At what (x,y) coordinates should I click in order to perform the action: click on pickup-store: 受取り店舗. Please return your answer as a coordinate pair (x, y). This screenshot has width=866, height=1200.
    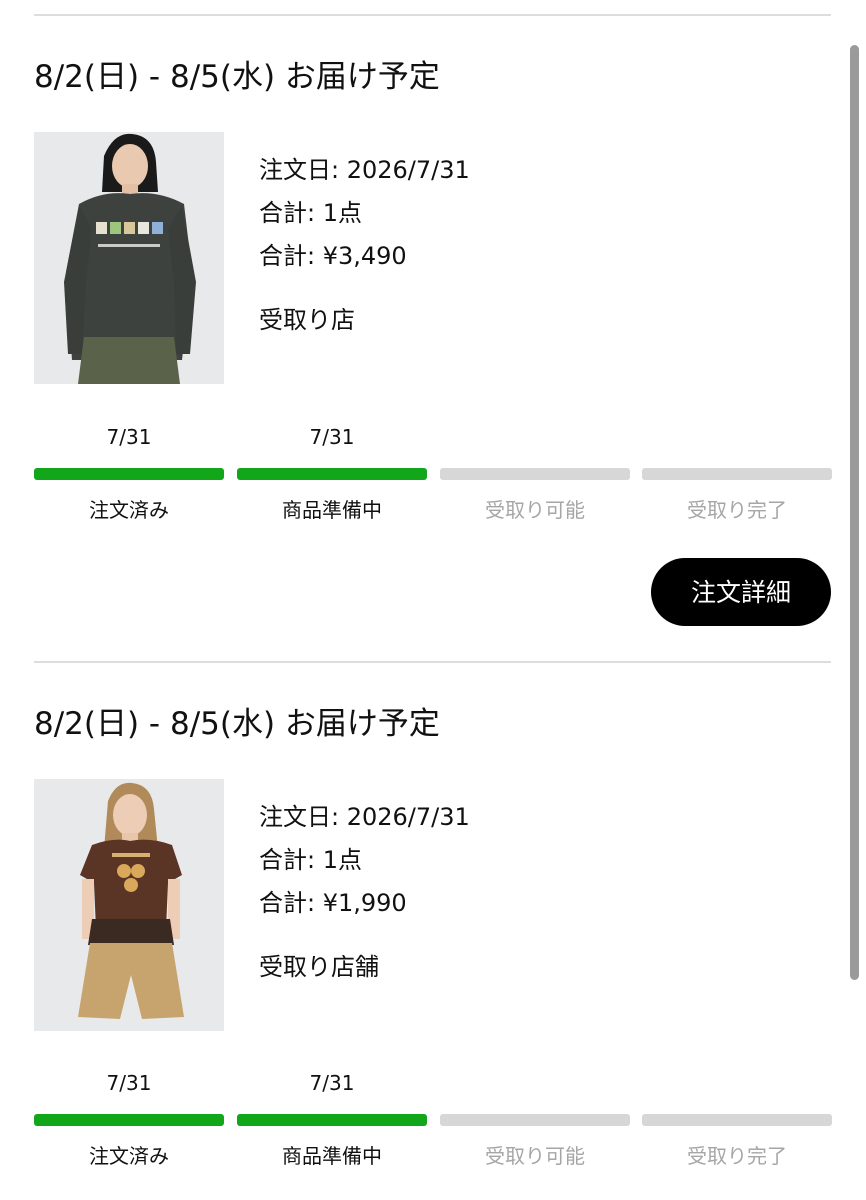
    Looking at the image, I should click on (319, 967).